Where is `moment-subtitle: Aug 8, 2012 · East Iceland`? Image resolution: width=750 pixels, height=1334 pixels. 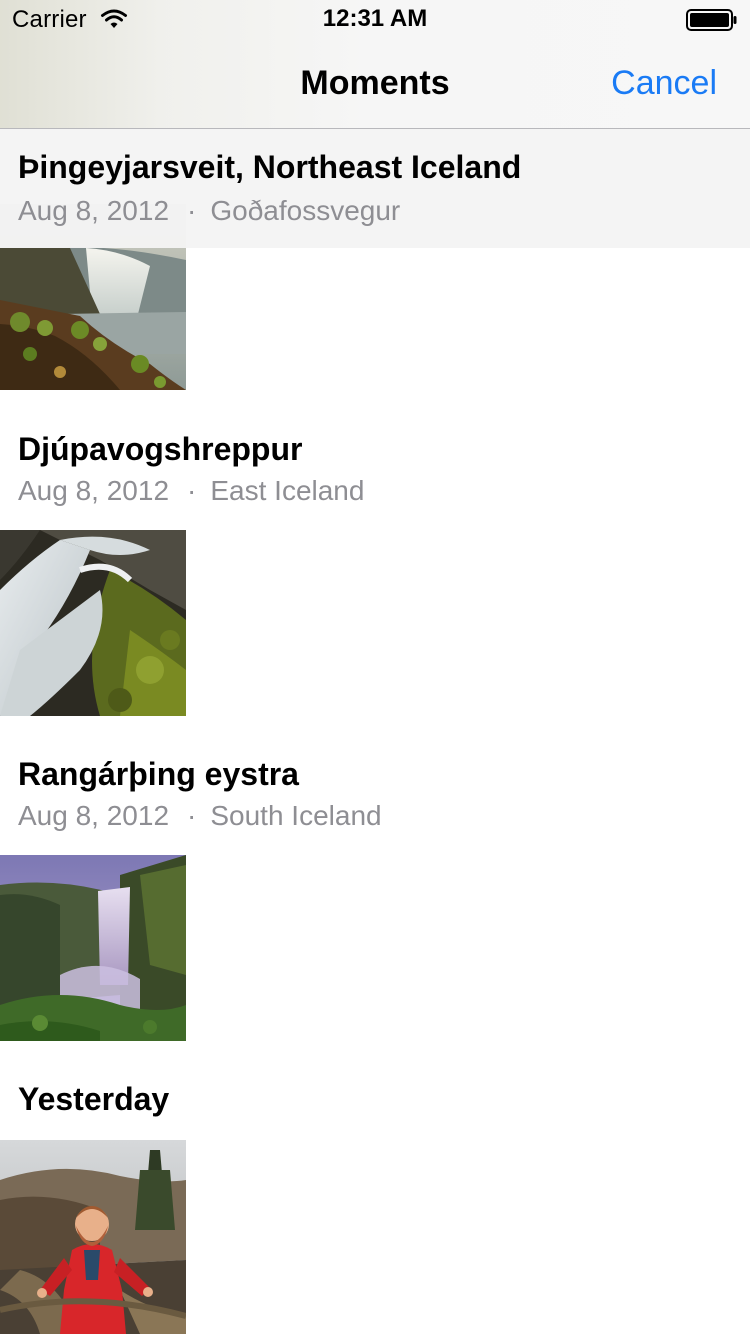 moment-subtitle: Aug 8, 2012 · East Iceland is located at coordinates (191, 491).